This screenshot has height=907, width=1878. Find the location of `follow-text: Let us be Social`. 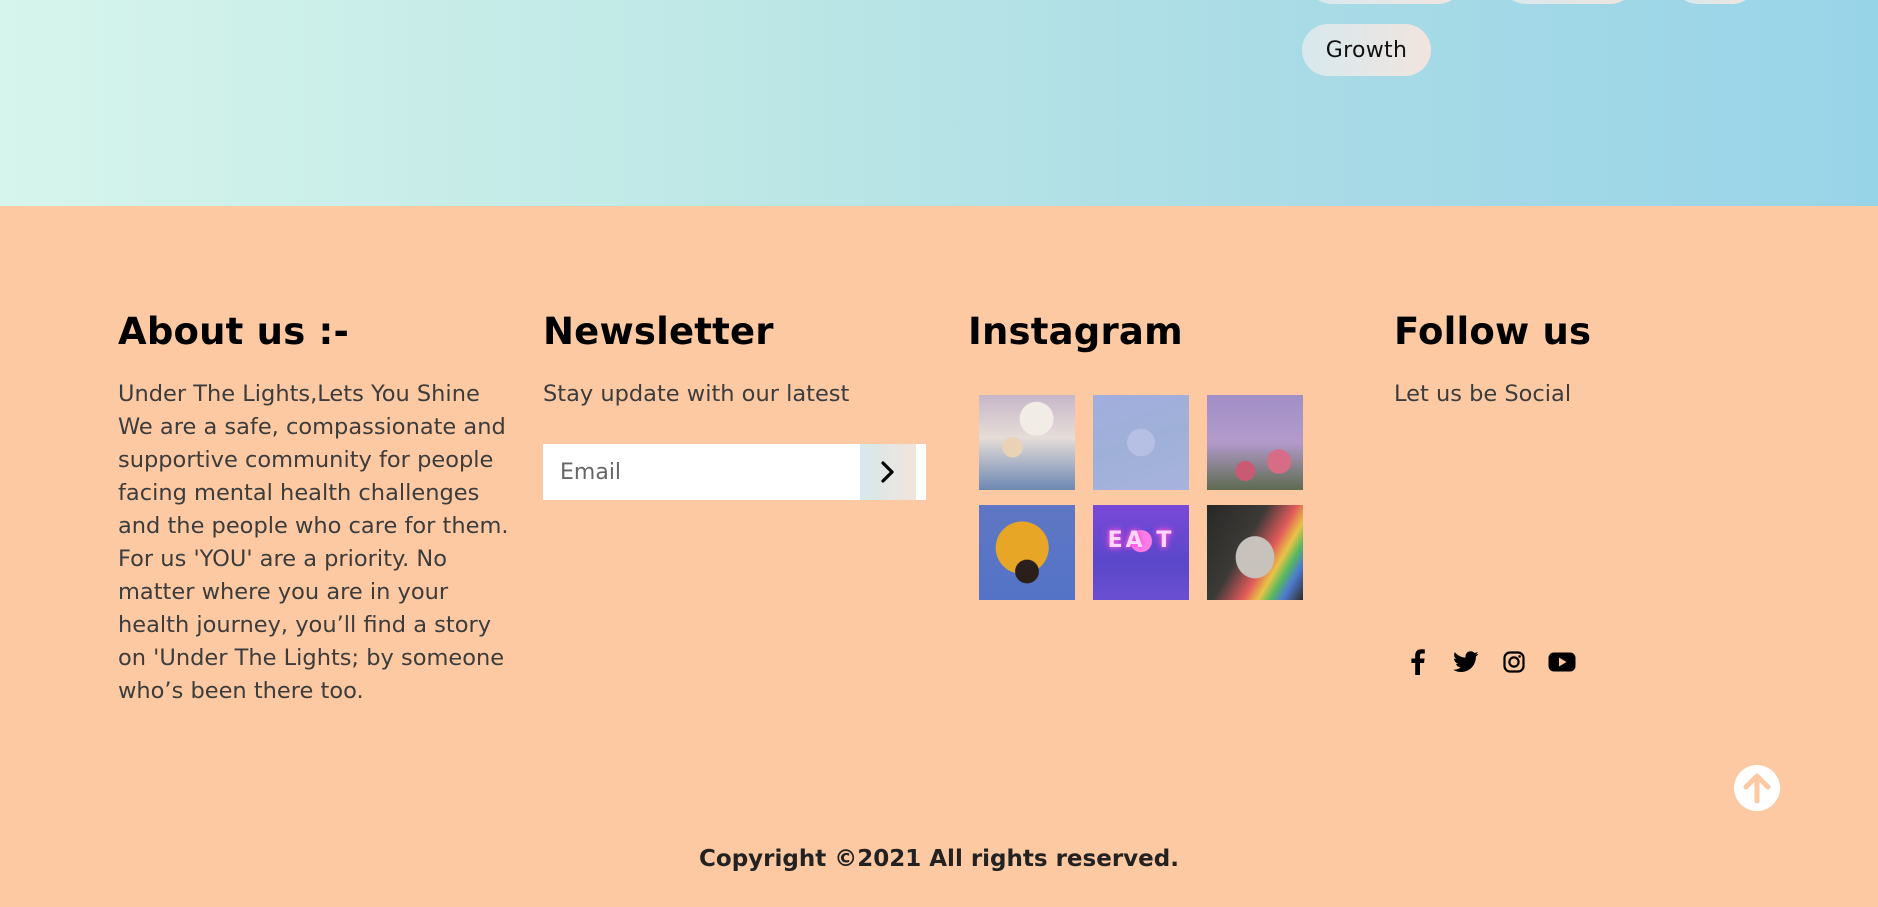

follow-text: Let us be Social is located at coordinates (1483, 394).